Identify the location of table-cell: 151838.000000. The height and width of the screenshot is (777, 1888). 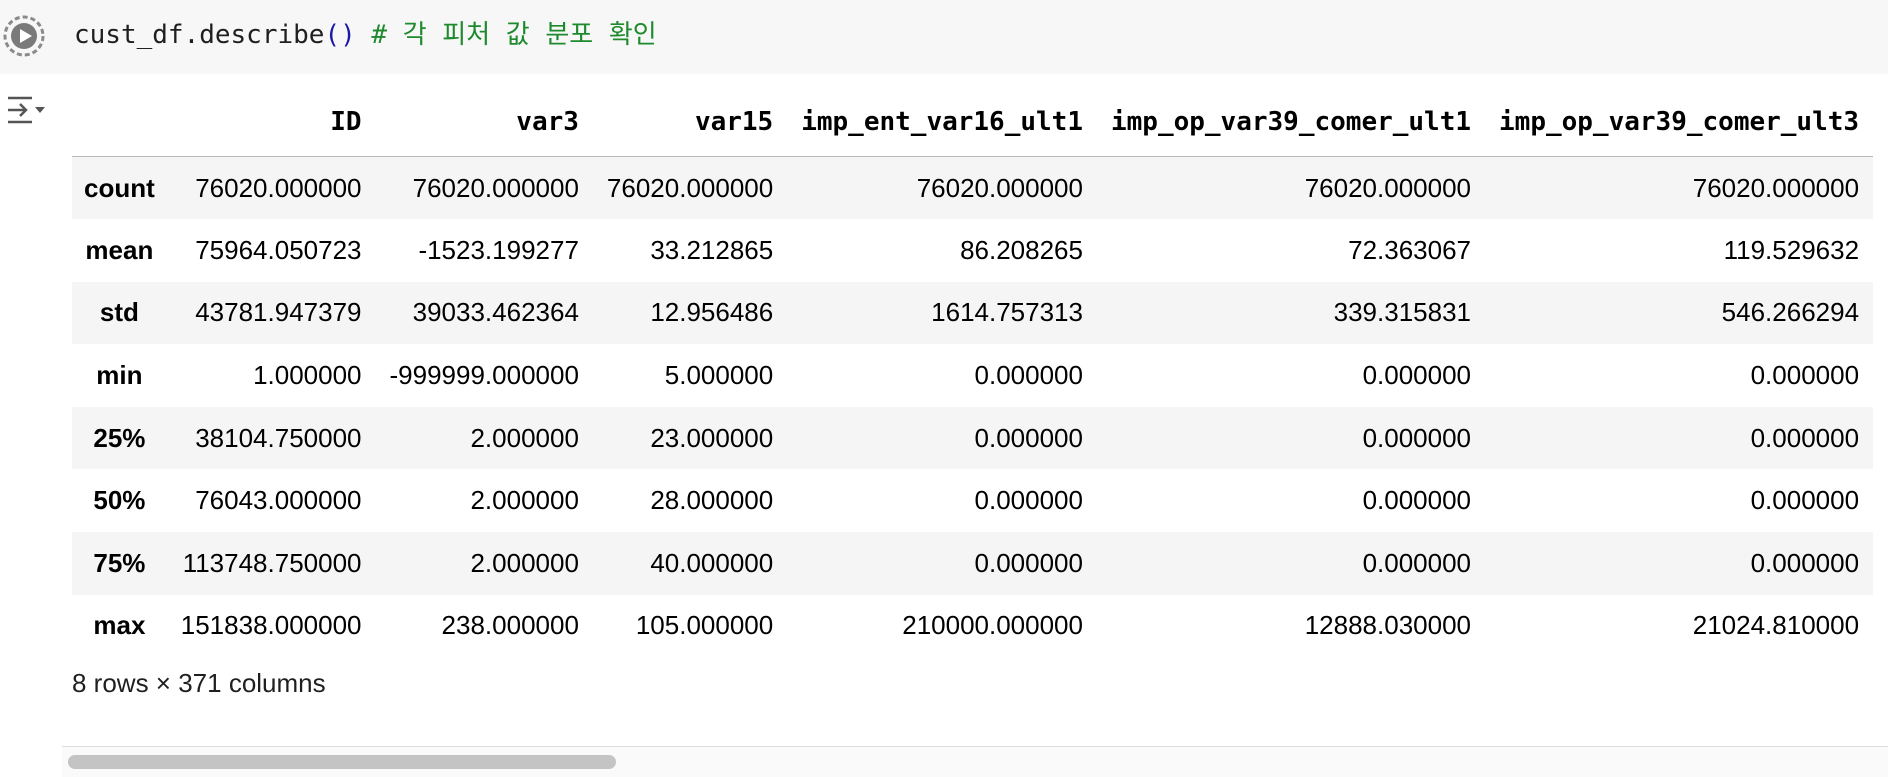
(271, 625).